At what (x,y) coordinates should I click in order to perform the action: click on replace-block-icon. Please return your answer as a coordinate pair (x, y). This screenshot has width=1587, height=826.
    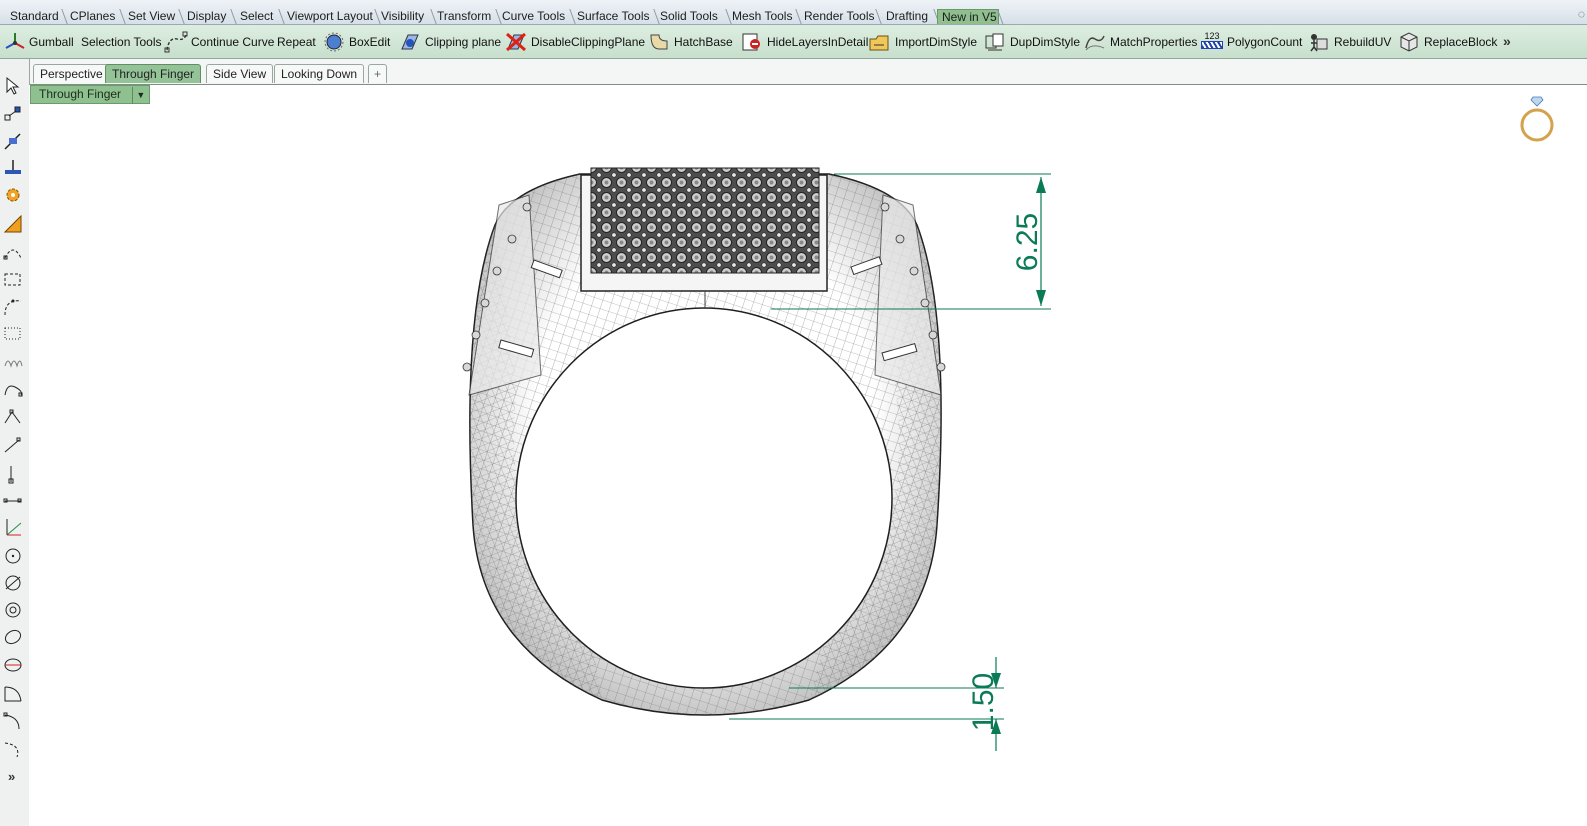
    Looking at the image, I should click on (1409, 41).